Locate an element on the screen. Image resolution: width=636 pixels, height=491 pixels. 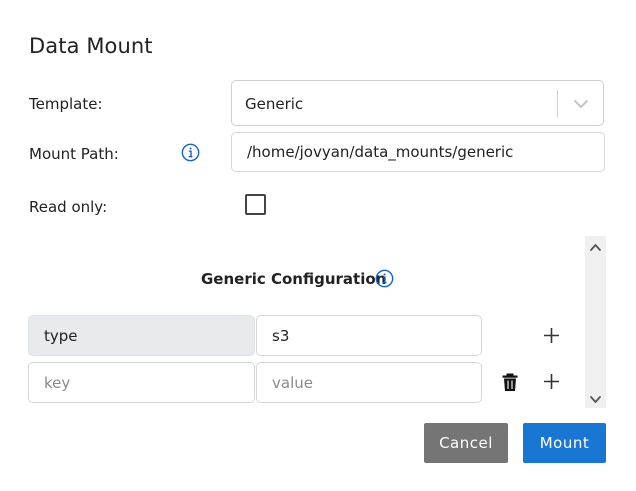
config-heading: Generic Configuration is located at coordinates (294, 279).